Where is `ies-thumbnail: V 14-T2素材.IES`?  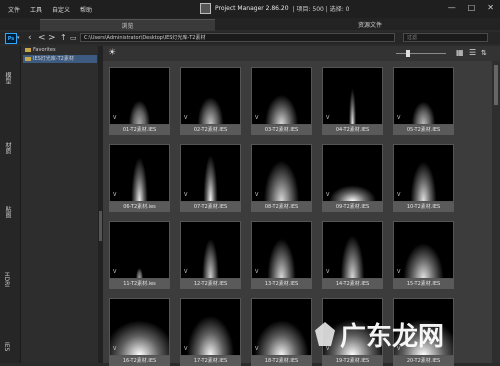 ies-thumbnail: V 14-T2素材.IES is located at coordinates (352, 255).